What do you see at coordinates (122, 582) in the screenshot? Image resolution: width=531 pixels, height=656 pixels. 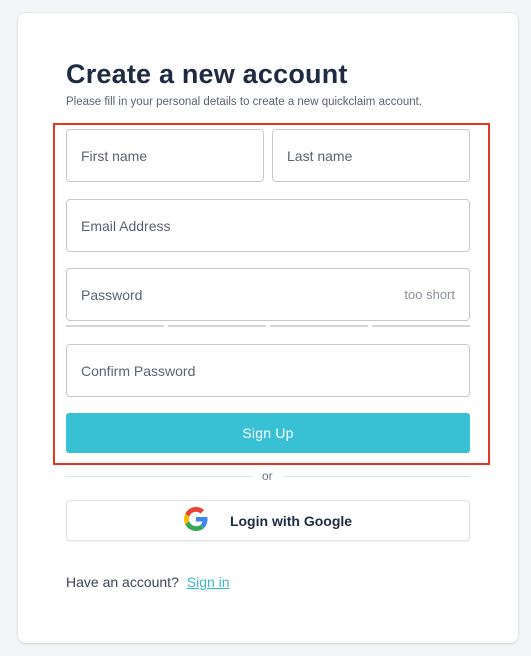 I see `signin-prompt: Have an account?` at bounding box center [122, 582].